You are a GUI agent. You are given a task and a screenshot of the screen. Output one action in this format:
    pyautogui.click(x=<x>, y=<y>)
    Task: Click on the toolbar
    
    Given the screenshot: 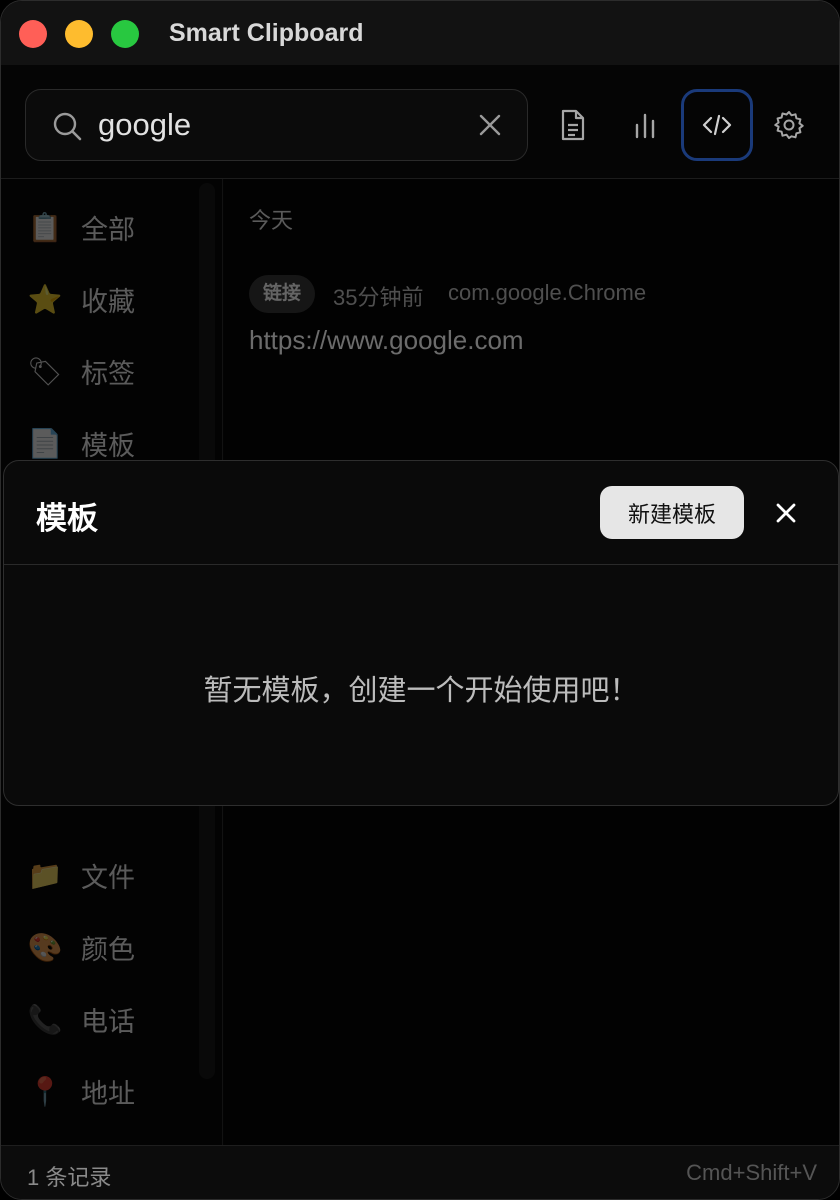 What is the action you would take?
    pyautogui.click(x=420, y=122)
    